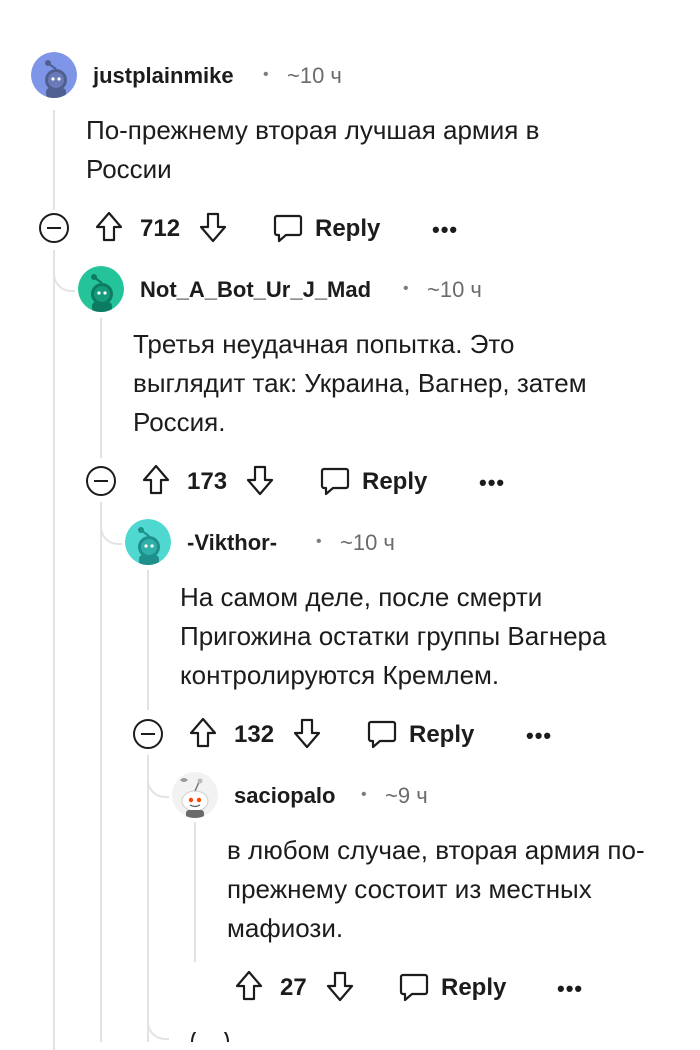  I want to click on timestamp: ~9 ч, so click(406, 795).